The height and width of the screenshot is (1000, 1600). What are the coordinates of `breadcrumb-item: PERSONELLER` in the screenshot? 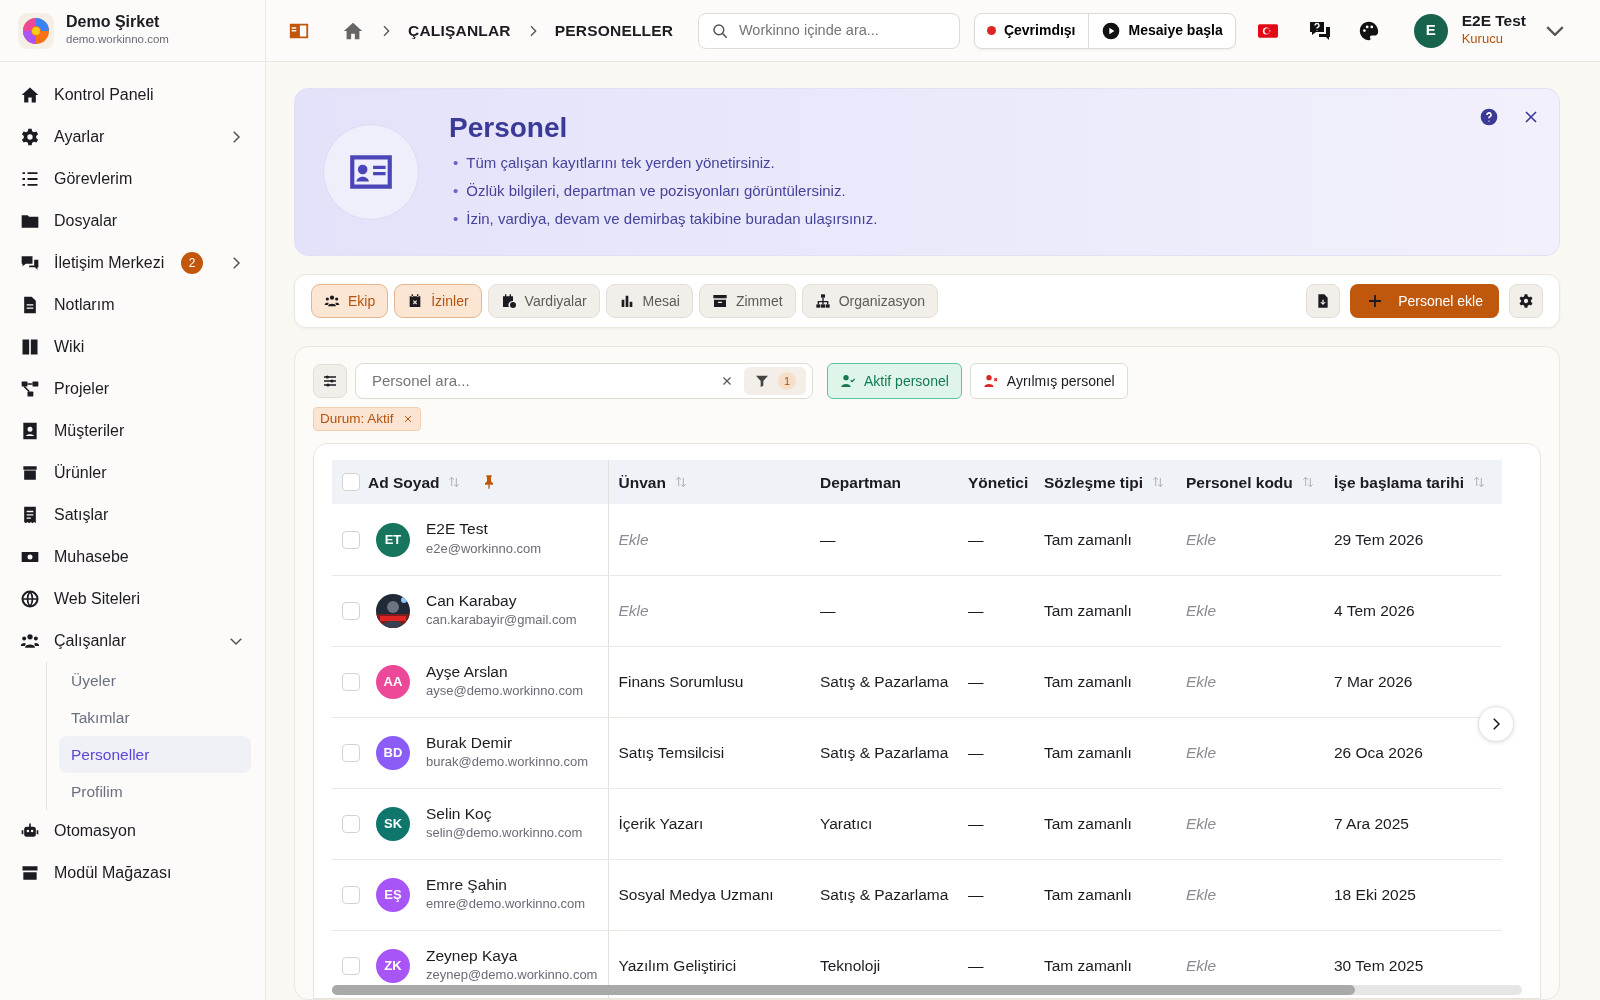 It's located at (614, 30).